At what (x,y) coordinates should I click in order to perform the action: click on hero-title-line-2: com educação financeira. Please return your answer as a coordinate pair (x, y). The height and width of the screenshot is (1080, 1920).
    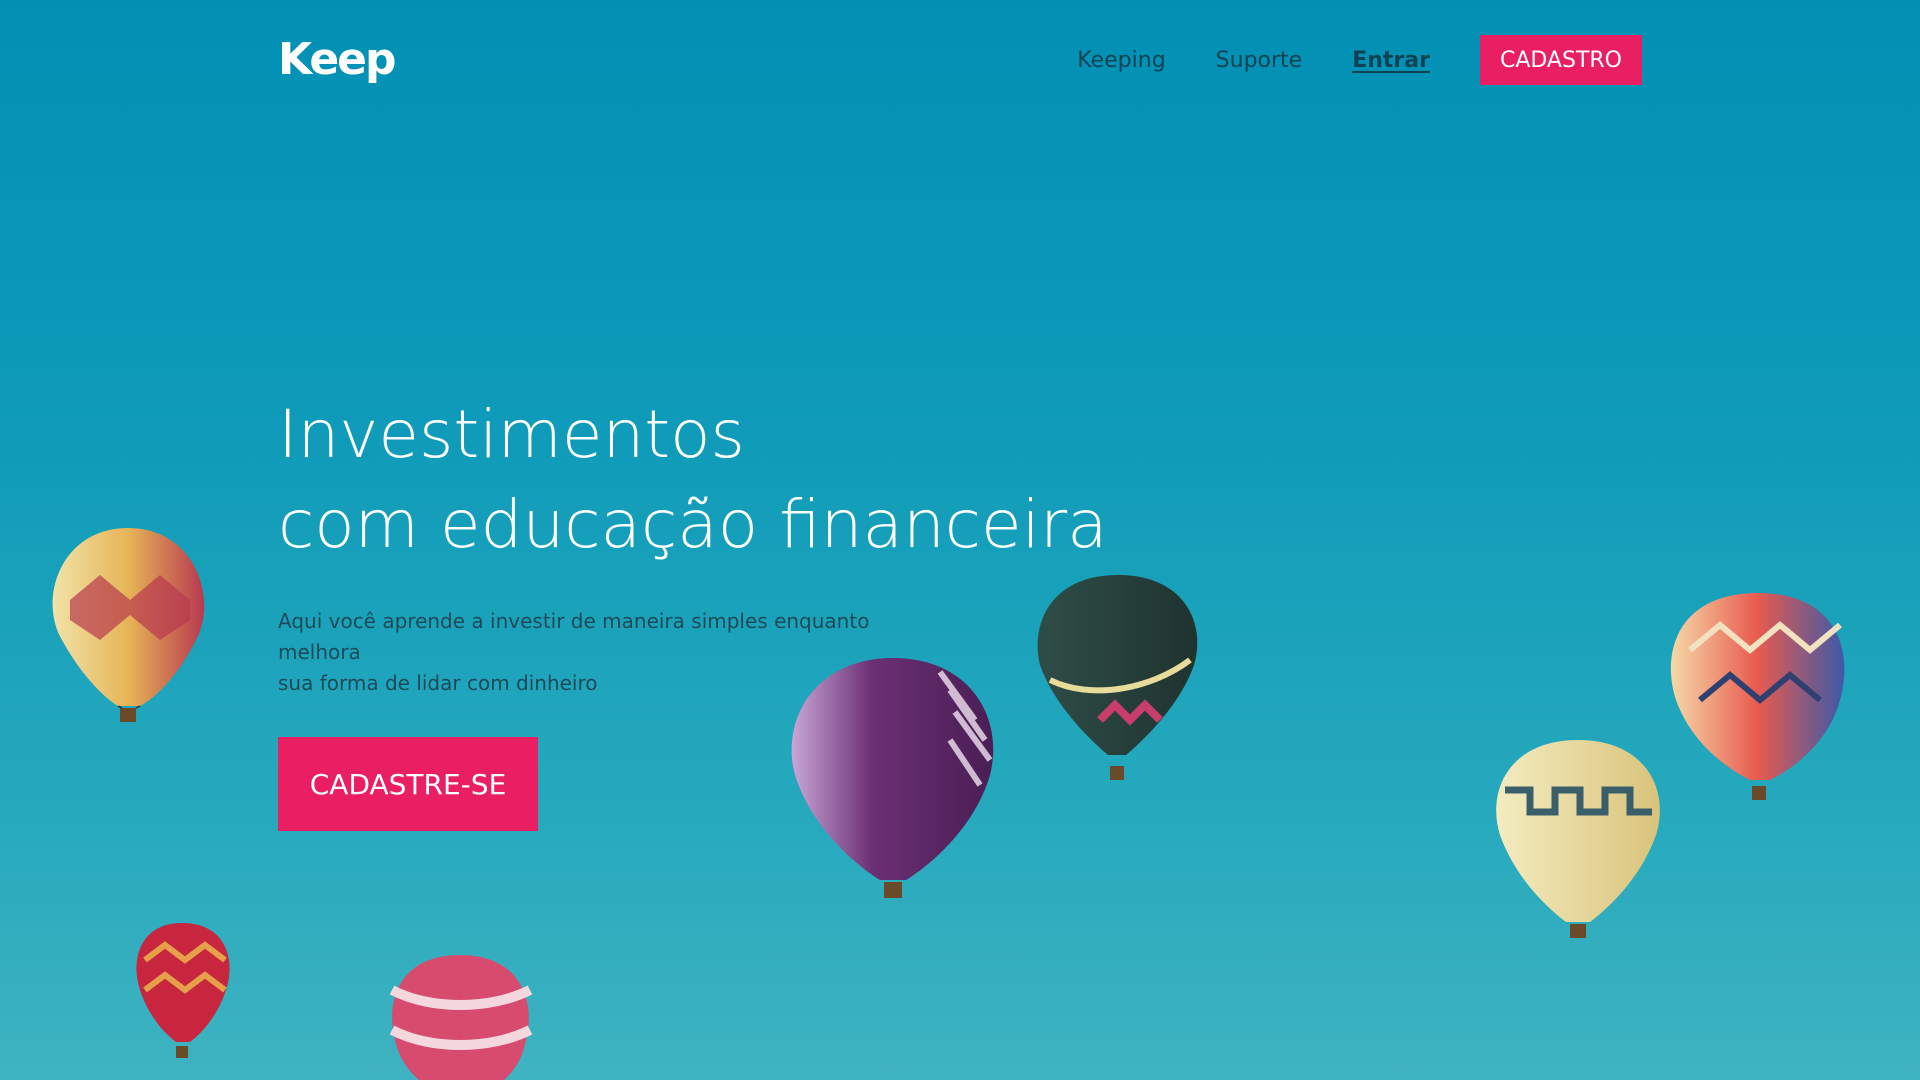
    Looking at the image, I should click on (693, 524).